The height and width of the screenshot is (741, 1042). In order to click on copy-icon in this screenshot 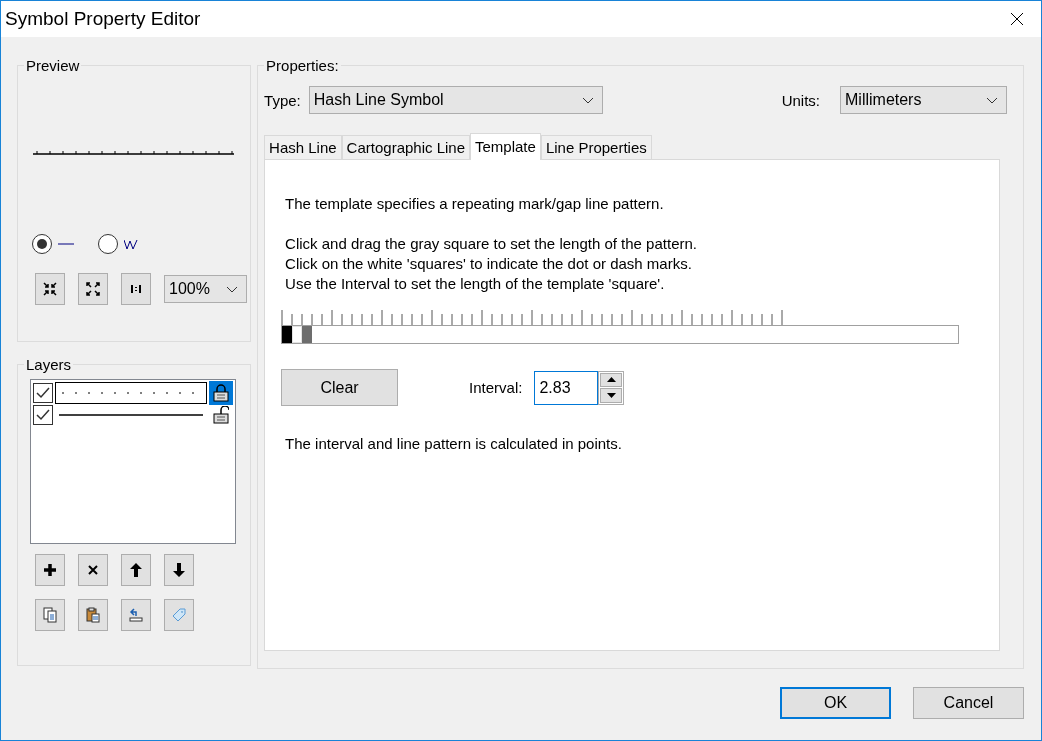, I will do `click(50, 615)`.